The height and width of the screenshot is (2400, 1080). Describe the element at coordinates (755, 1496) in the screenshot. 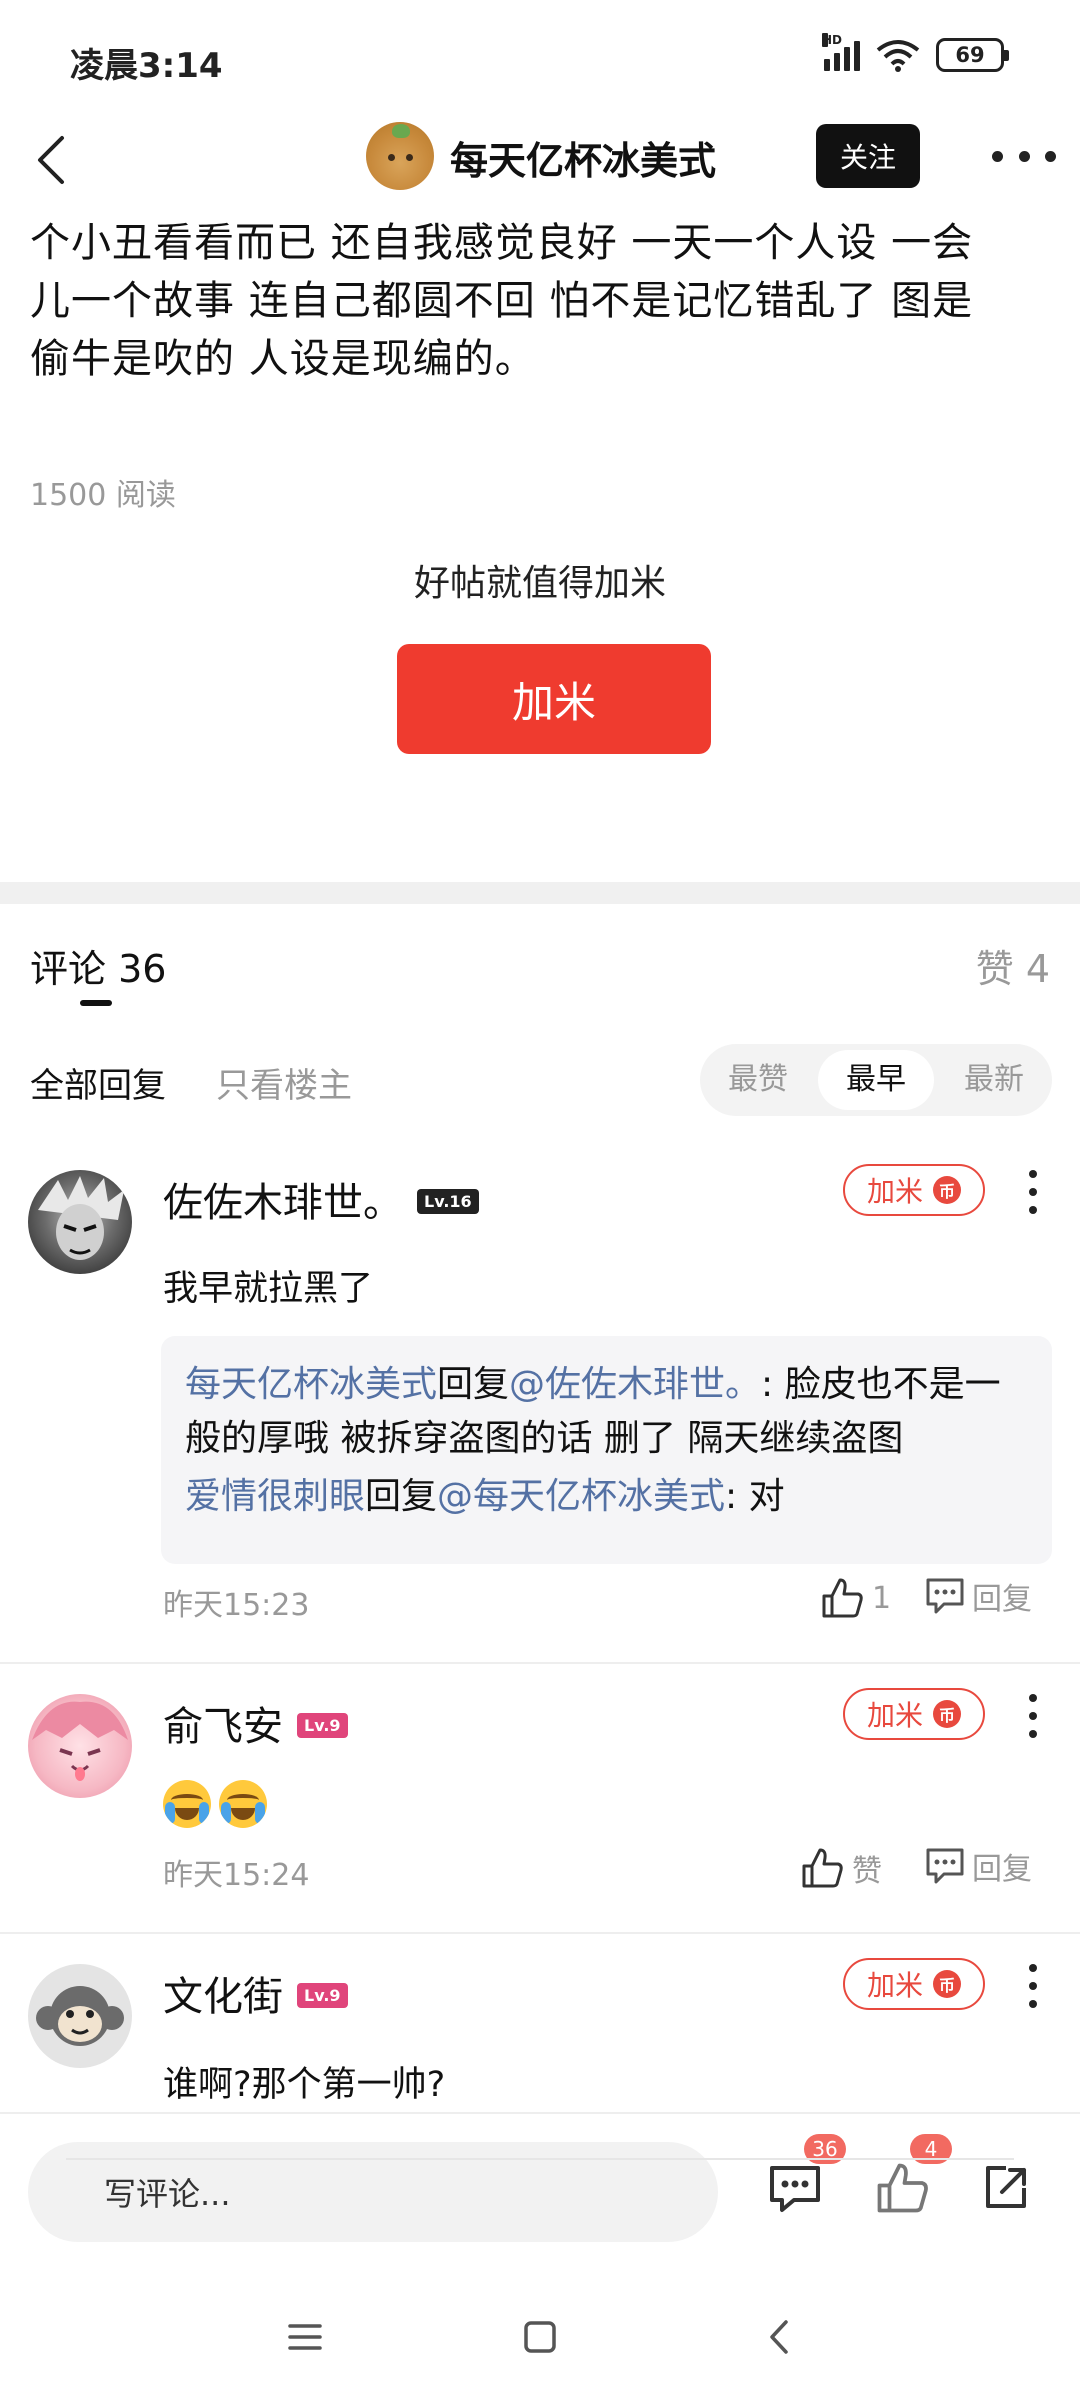

I see `reply-text: : 对` at that location.